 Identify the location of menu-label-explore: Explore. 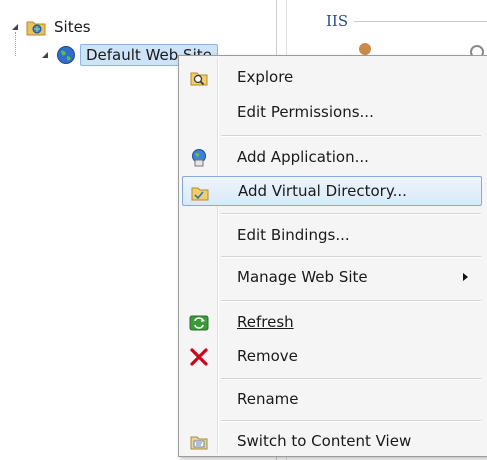
(265, 77).